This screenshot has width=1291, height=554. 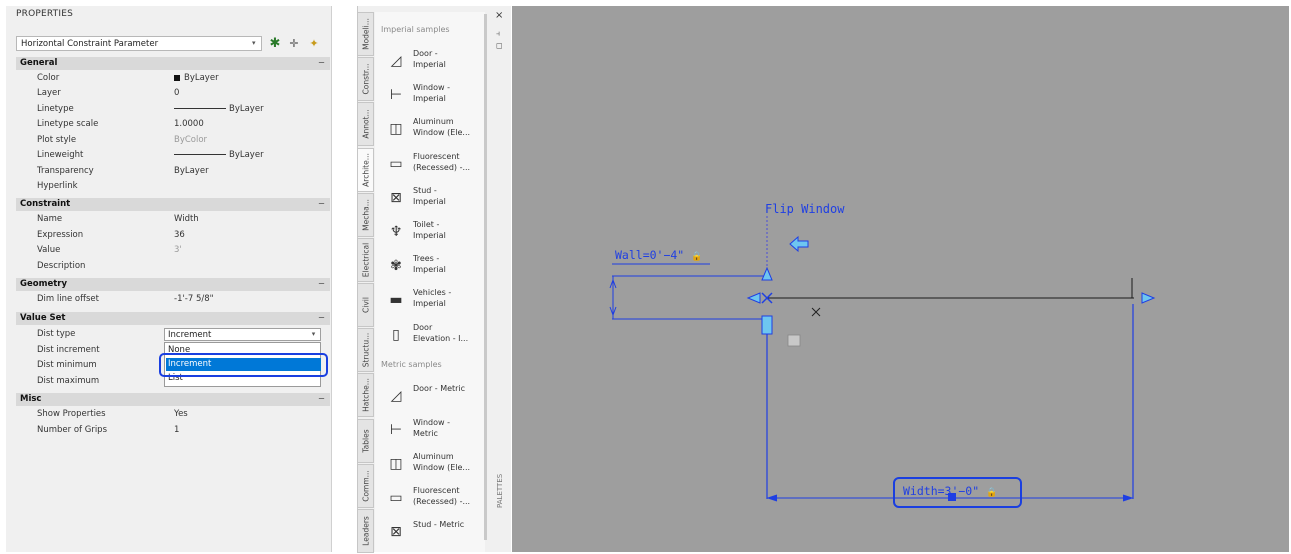 What do you see at coordinates (396, 334) in the screenshot?
I see `door-elevation-icon: ▯` at bounding box center [396, 334].